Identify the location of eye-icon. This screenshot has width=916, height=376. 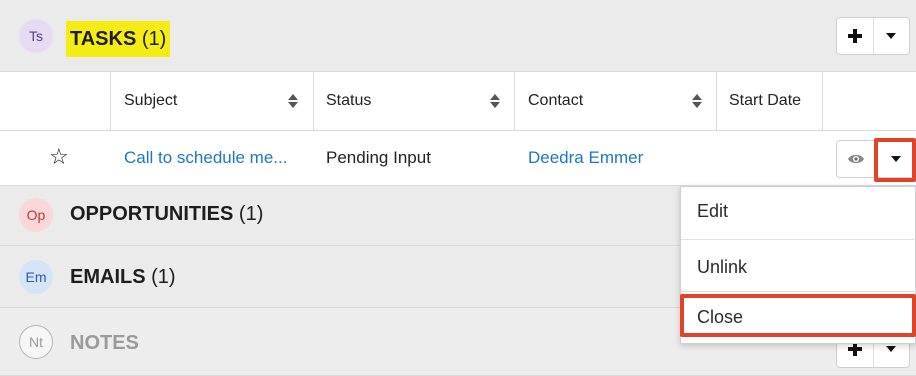
(856, 159).